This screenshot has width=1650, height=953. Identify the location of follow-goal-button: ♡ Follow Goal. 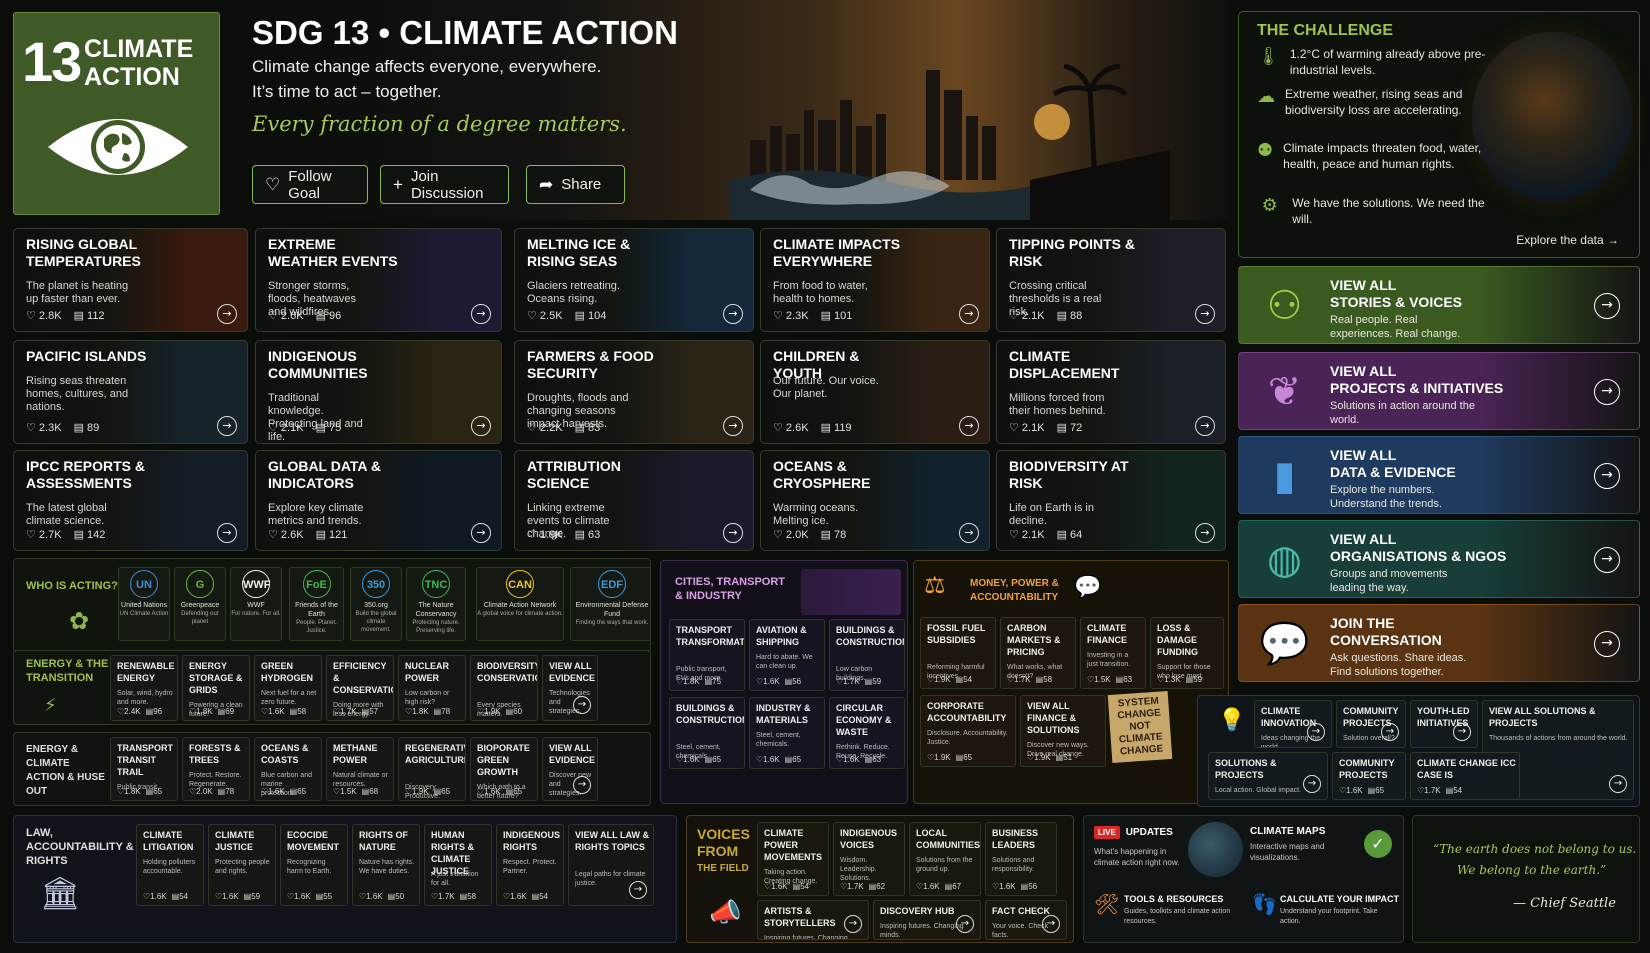
(310, 184).